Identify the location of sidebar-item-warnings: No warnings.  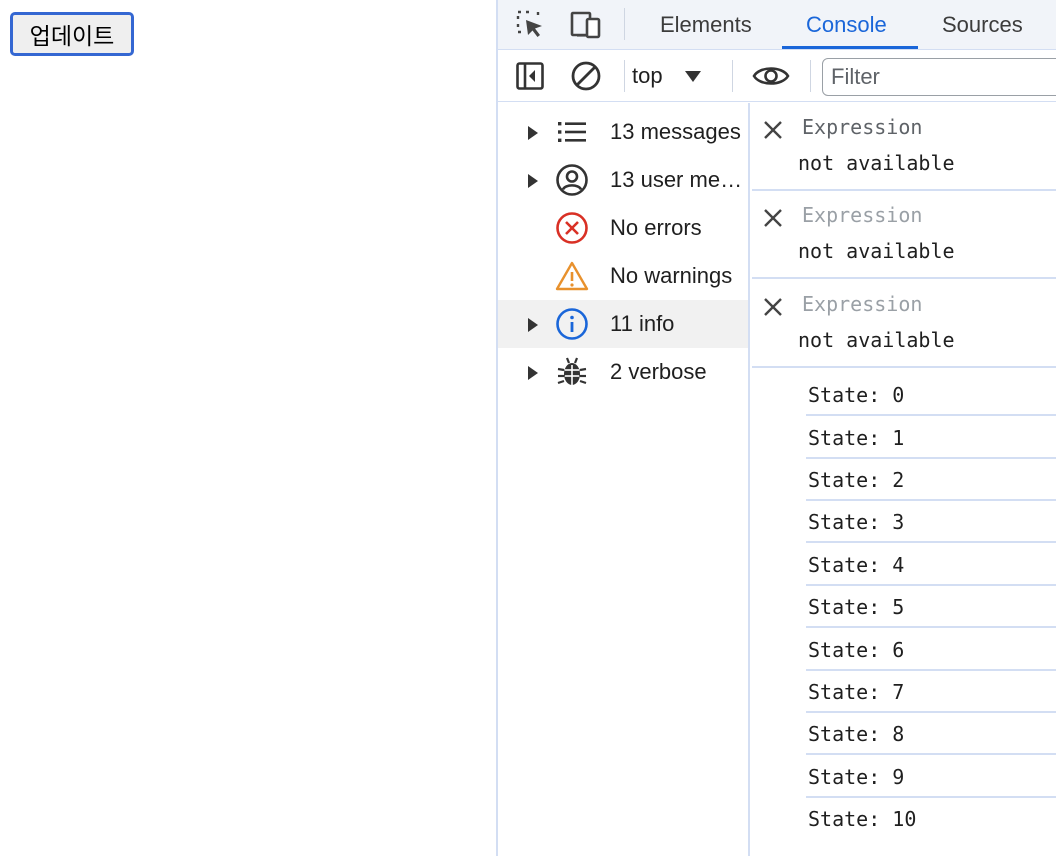
(623, 276).